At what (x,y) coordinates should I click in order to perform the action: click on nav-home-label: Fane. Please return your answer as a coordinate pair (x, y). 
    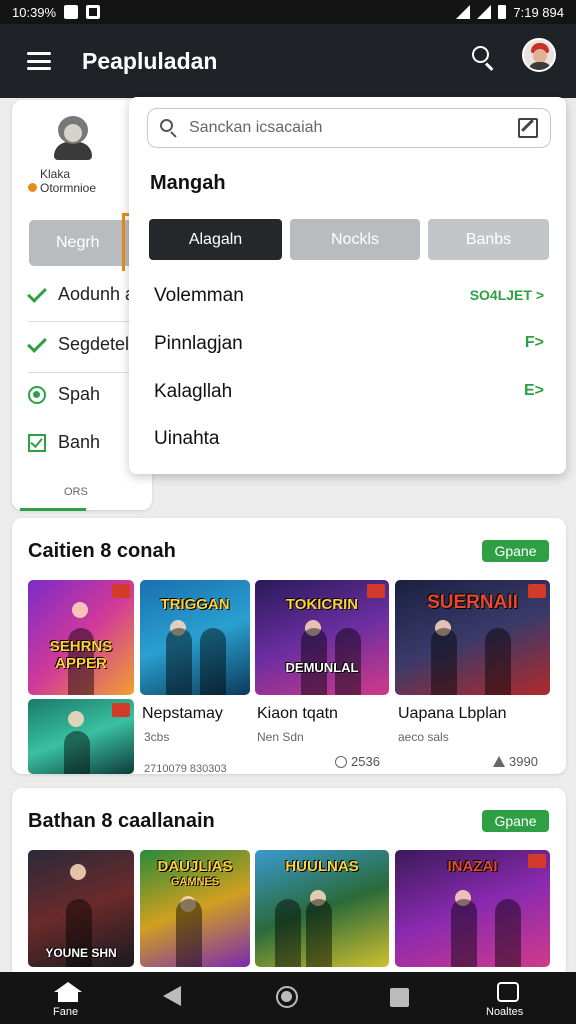
    Looking at the image, I should click on (65, 1012).